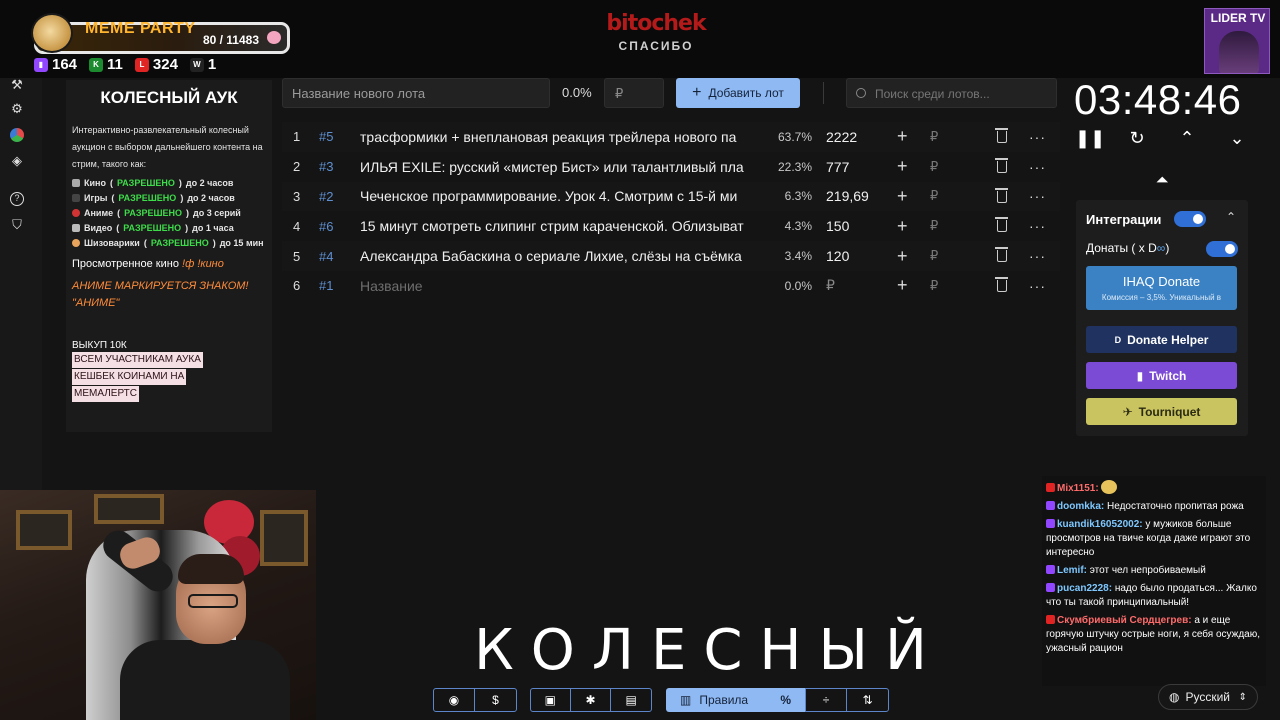 Image resolution: width=1280 pixels, height=720 pixels. Describe the element at coordinates (785, 700) in the screenshot. I see `percent-icon: %` at that location.